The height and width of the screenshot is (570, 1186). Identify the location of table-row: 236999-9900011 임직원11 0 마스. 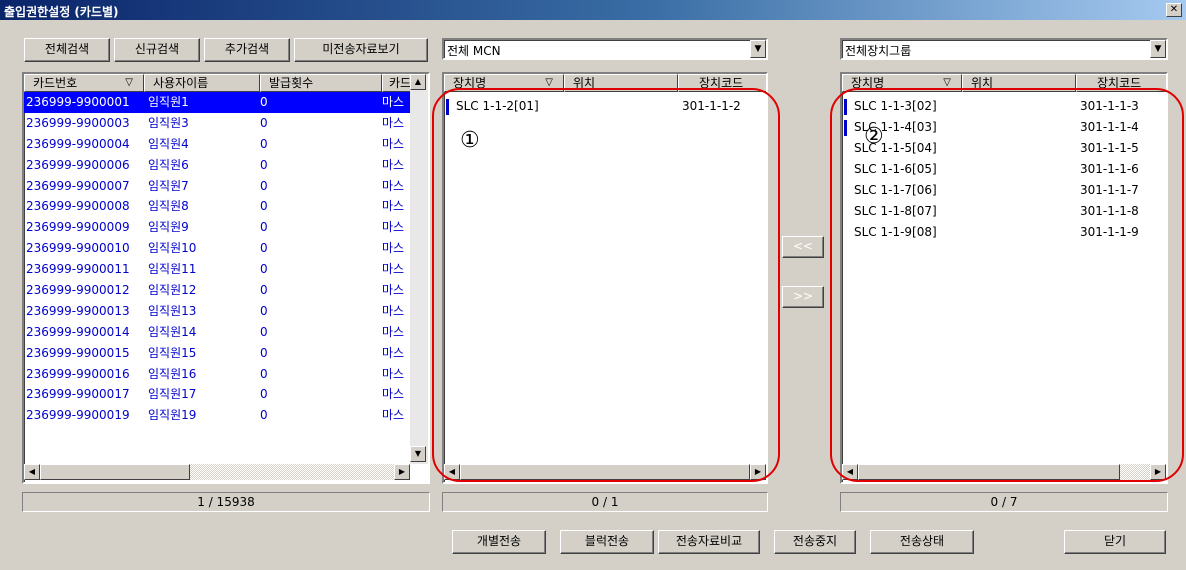
(226, 269).